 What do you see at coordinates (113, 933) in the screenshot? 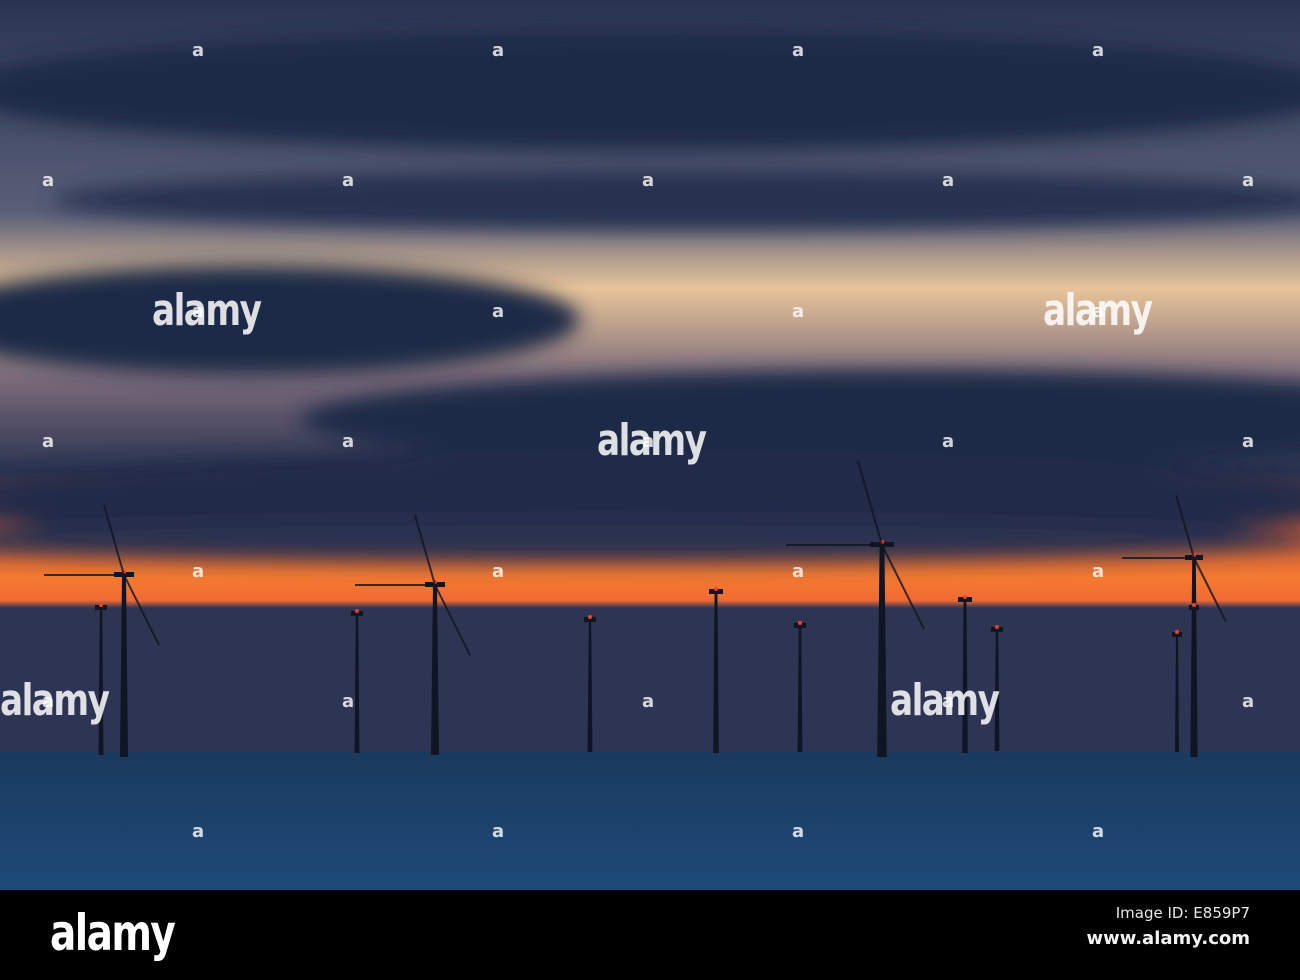
I see `alamy-logo: alamy` at bounding box center [113, 933].